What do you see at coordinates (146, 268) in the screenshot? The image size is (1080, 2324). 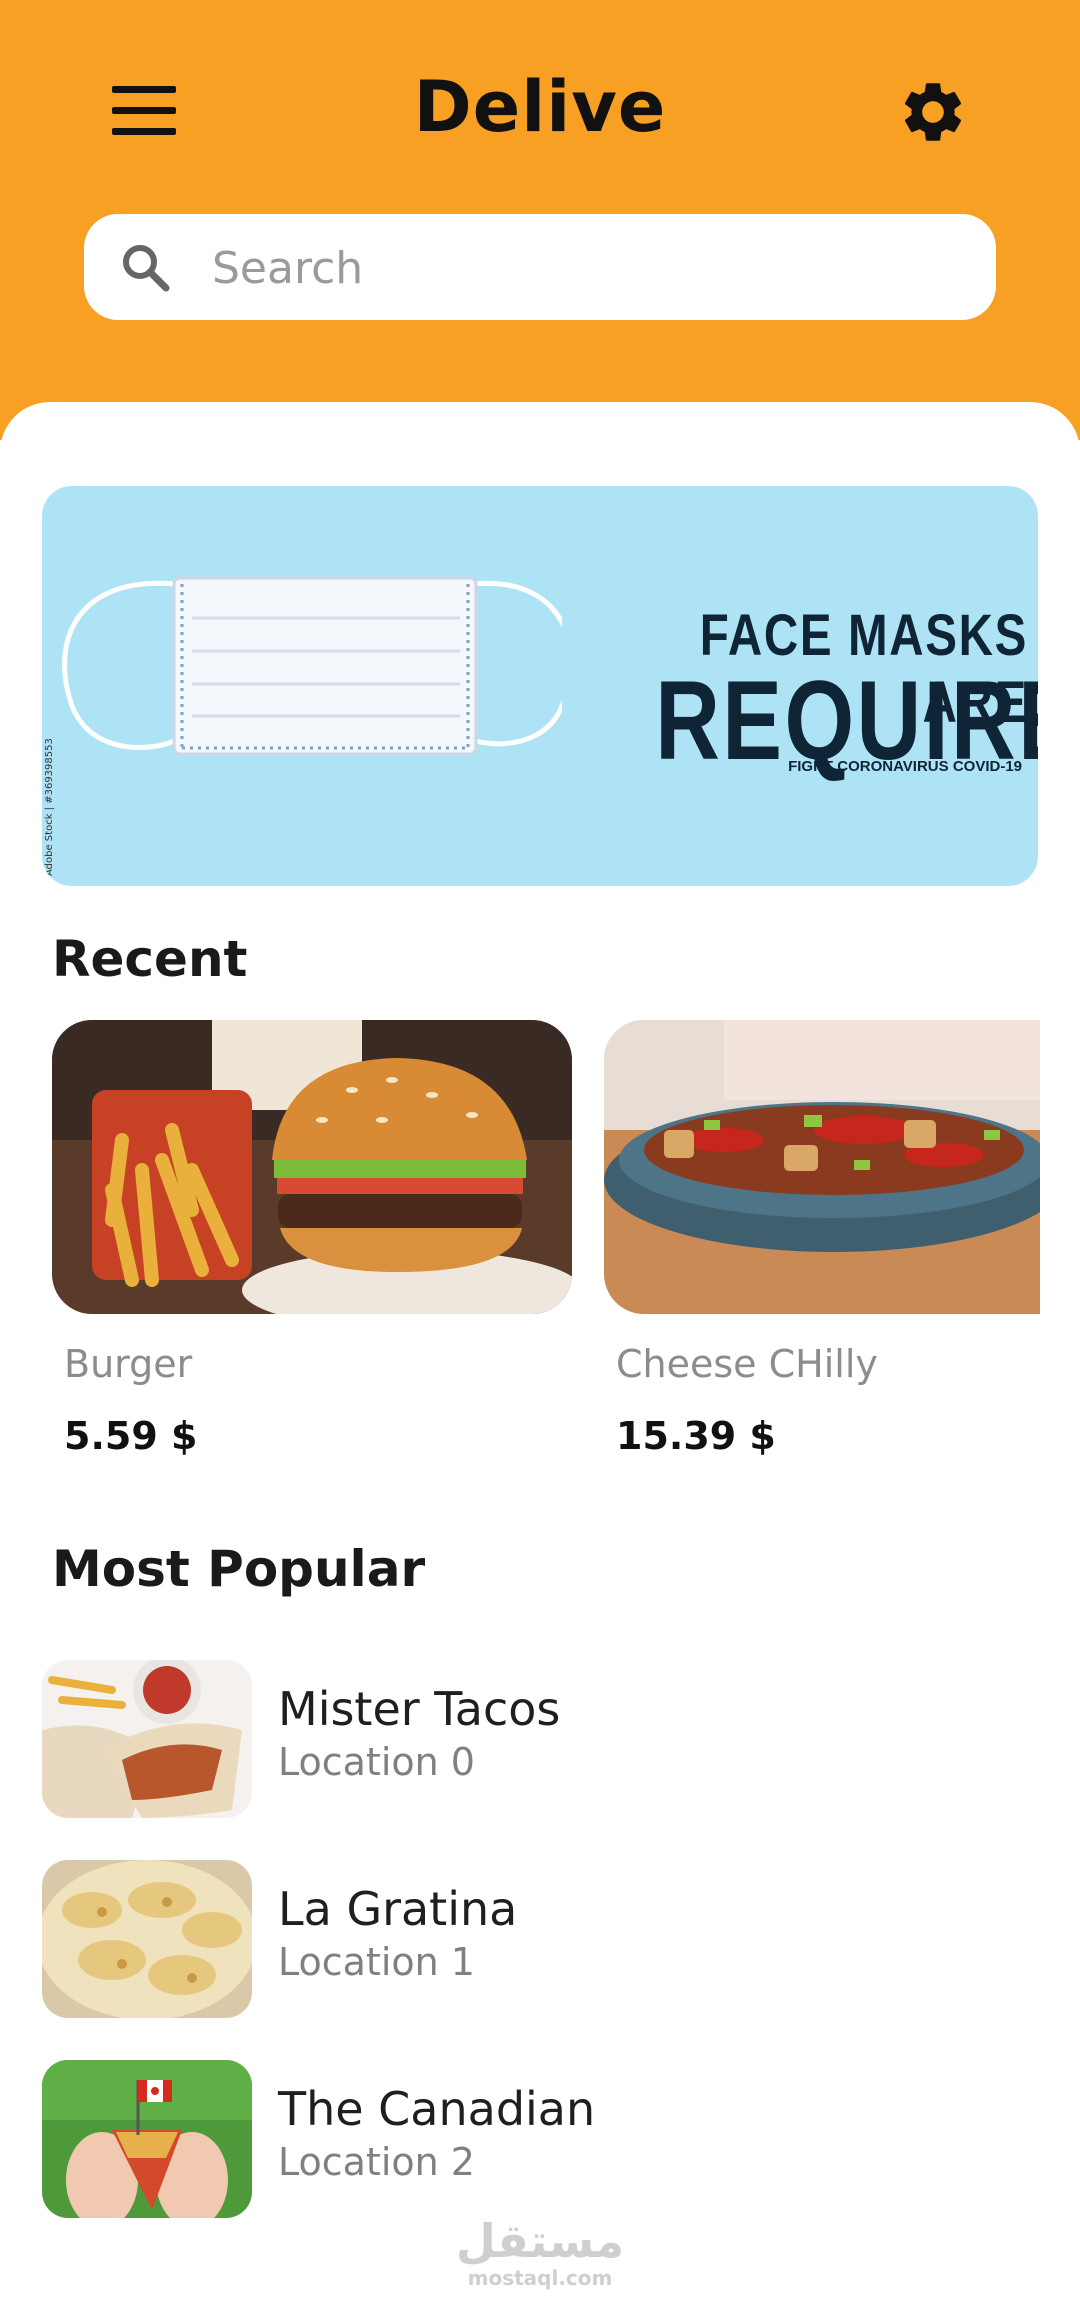 I see `search-icon` at bounding box center [146, 268].